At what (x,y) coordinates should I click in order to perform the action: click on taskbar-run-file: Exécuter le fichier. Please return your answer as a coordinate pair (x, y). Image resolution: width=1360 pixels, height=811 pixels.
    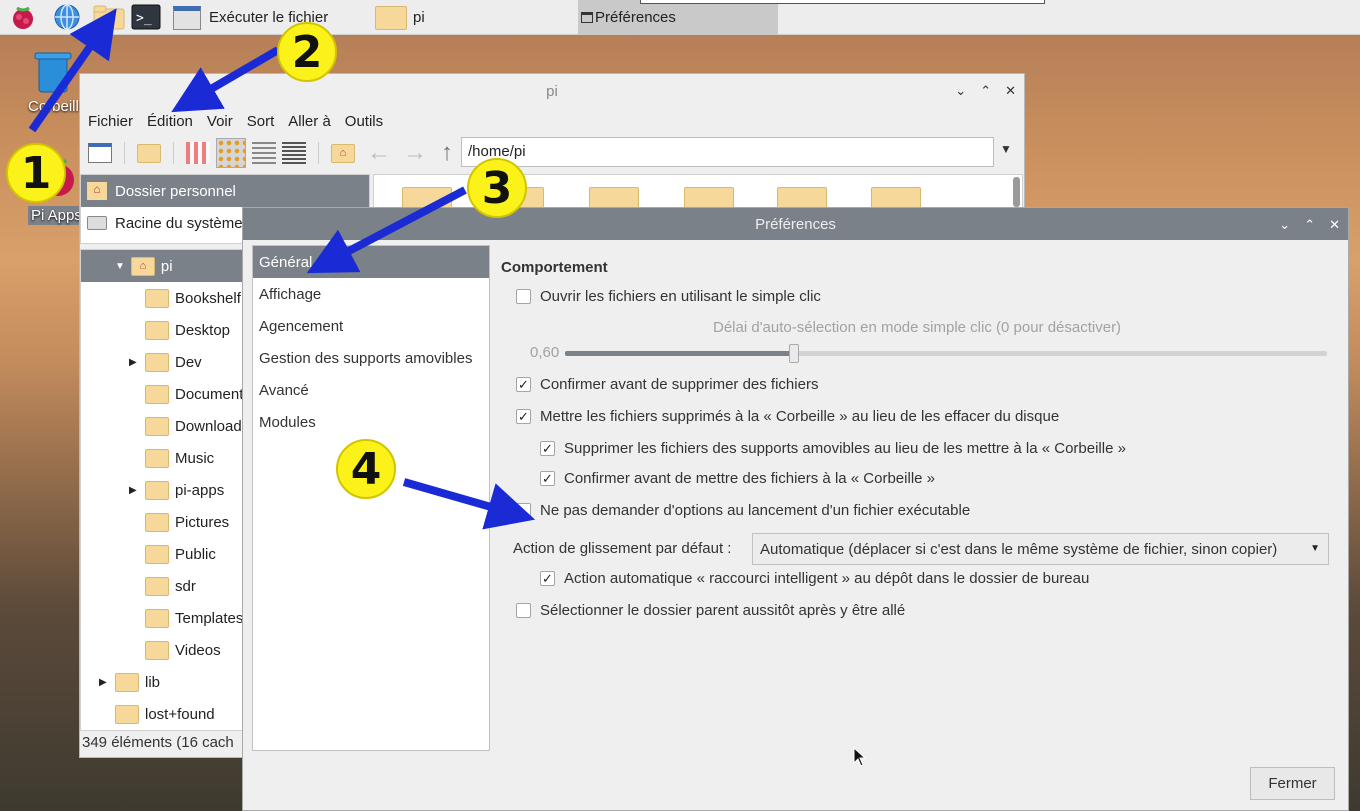
    Looking at the image, I should click on (273, 17).